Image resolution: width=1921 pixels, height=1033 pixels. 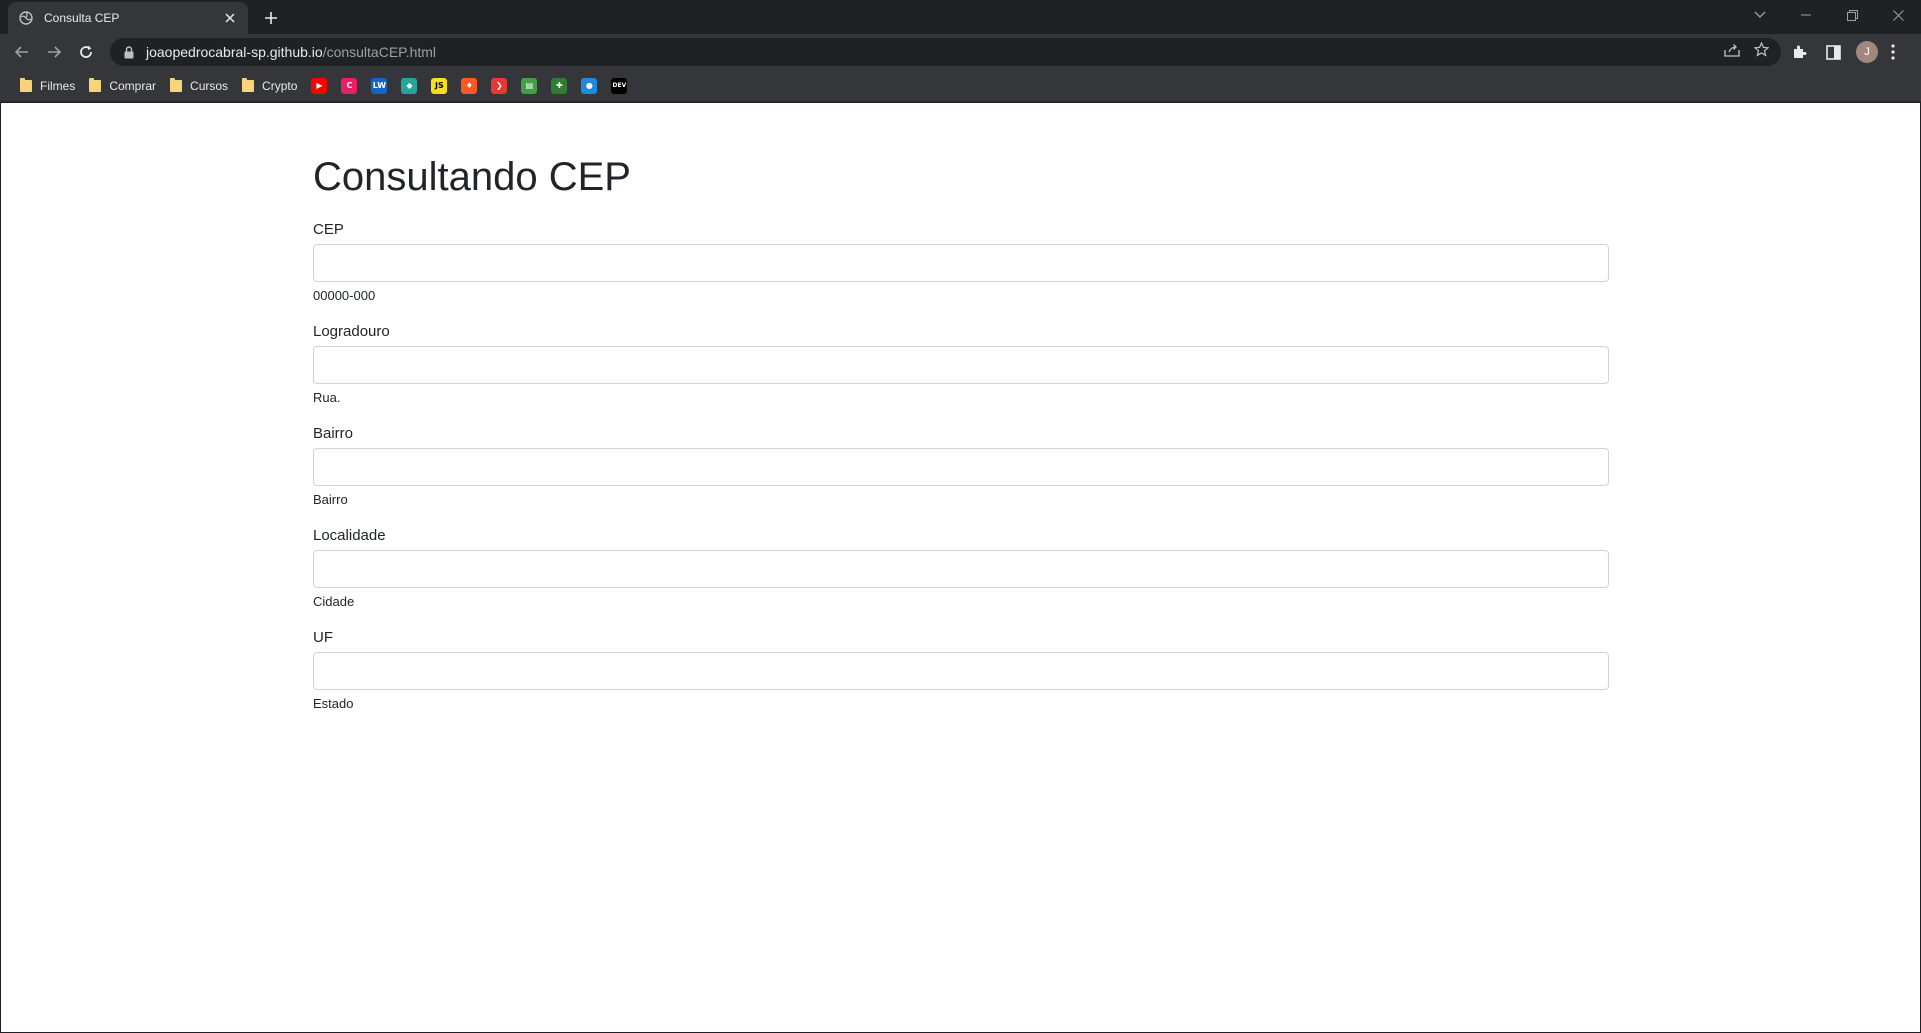 I want to click on book-icon: ▤, so click(x=529, y=85).